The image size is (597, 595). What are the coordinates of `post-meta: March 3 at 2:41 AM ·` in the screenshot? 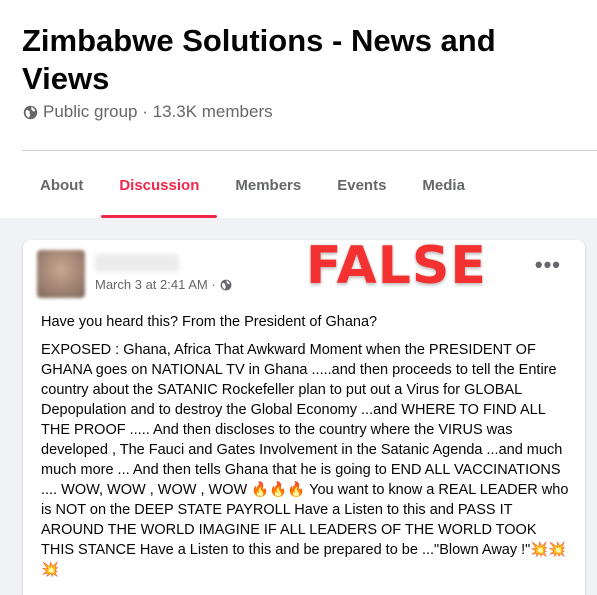 It's located at (163, 284).